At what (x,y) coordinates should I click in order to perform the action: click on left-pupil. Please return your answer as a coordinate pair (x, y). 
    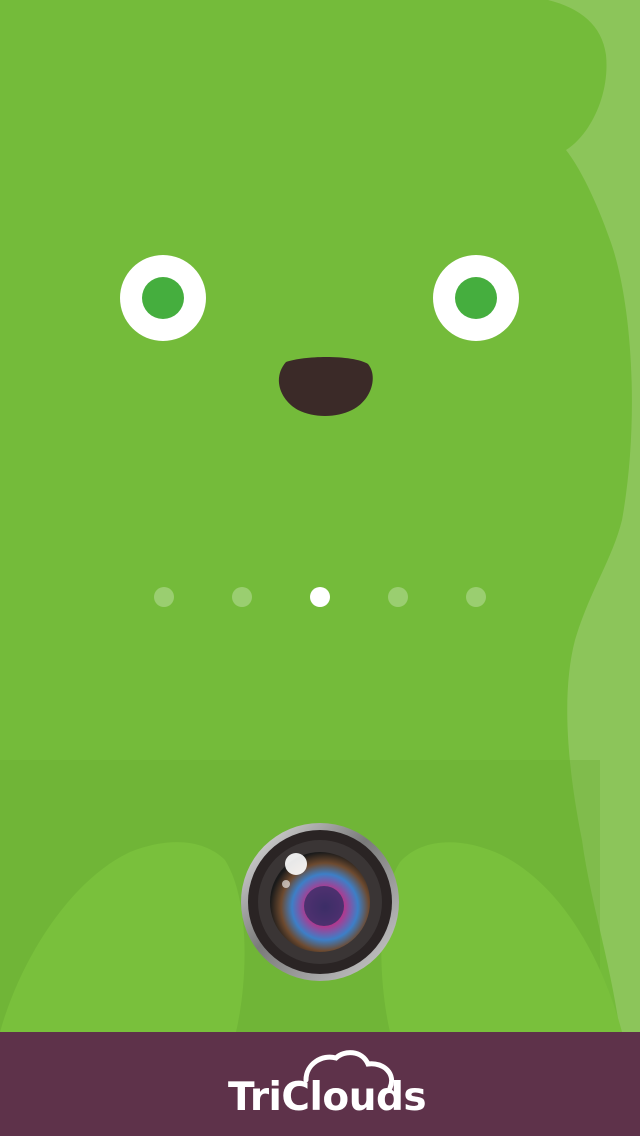
    Looking at the image, I should click on (163, 298).